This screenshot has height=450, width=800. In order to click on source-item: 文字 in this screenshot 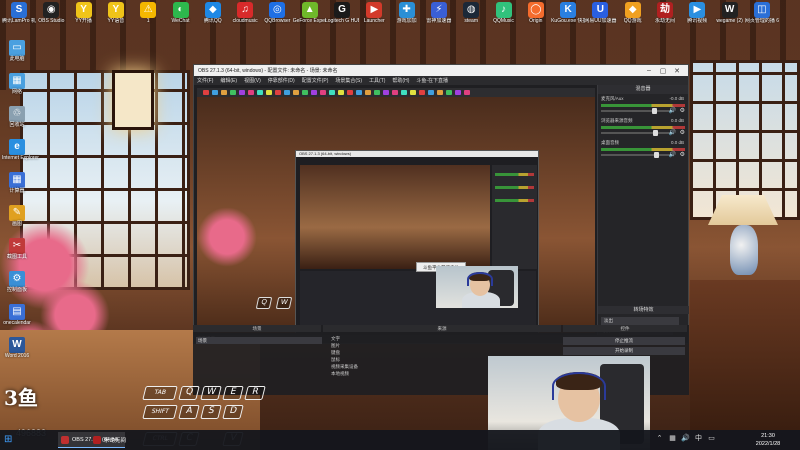, I will do `click(443, 338)`.